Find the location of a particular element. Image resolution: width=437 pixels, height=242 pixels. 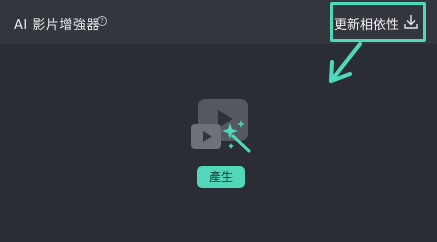

page-title: AI 影片增強器 is located at coordinates (57, 25).